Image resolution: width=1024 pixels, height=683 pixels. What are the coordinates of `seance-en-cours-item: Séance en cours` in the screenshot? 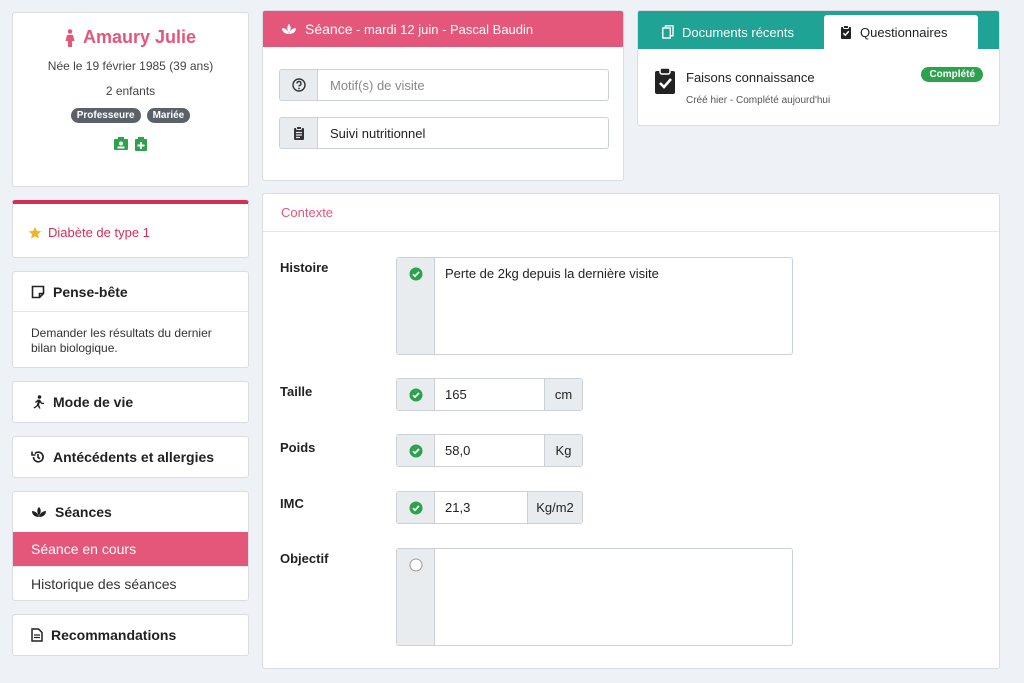 It's located at (130, 549).